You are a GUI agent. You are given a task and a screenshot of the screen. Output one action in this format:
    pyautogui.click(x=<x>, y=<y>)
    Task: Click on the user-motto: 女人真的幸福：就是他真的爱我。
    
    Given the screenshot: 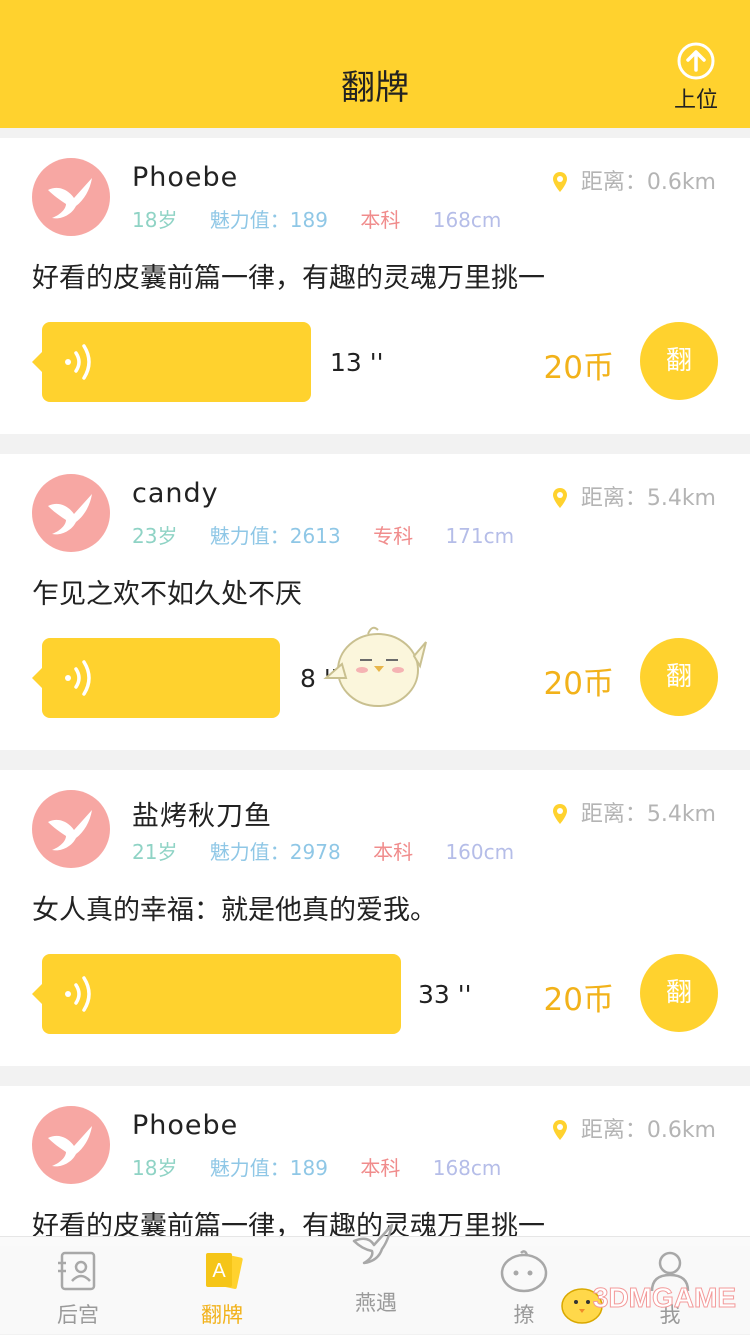 What is the action you would take?
    pyautogui.click(x=234, y=910)
    